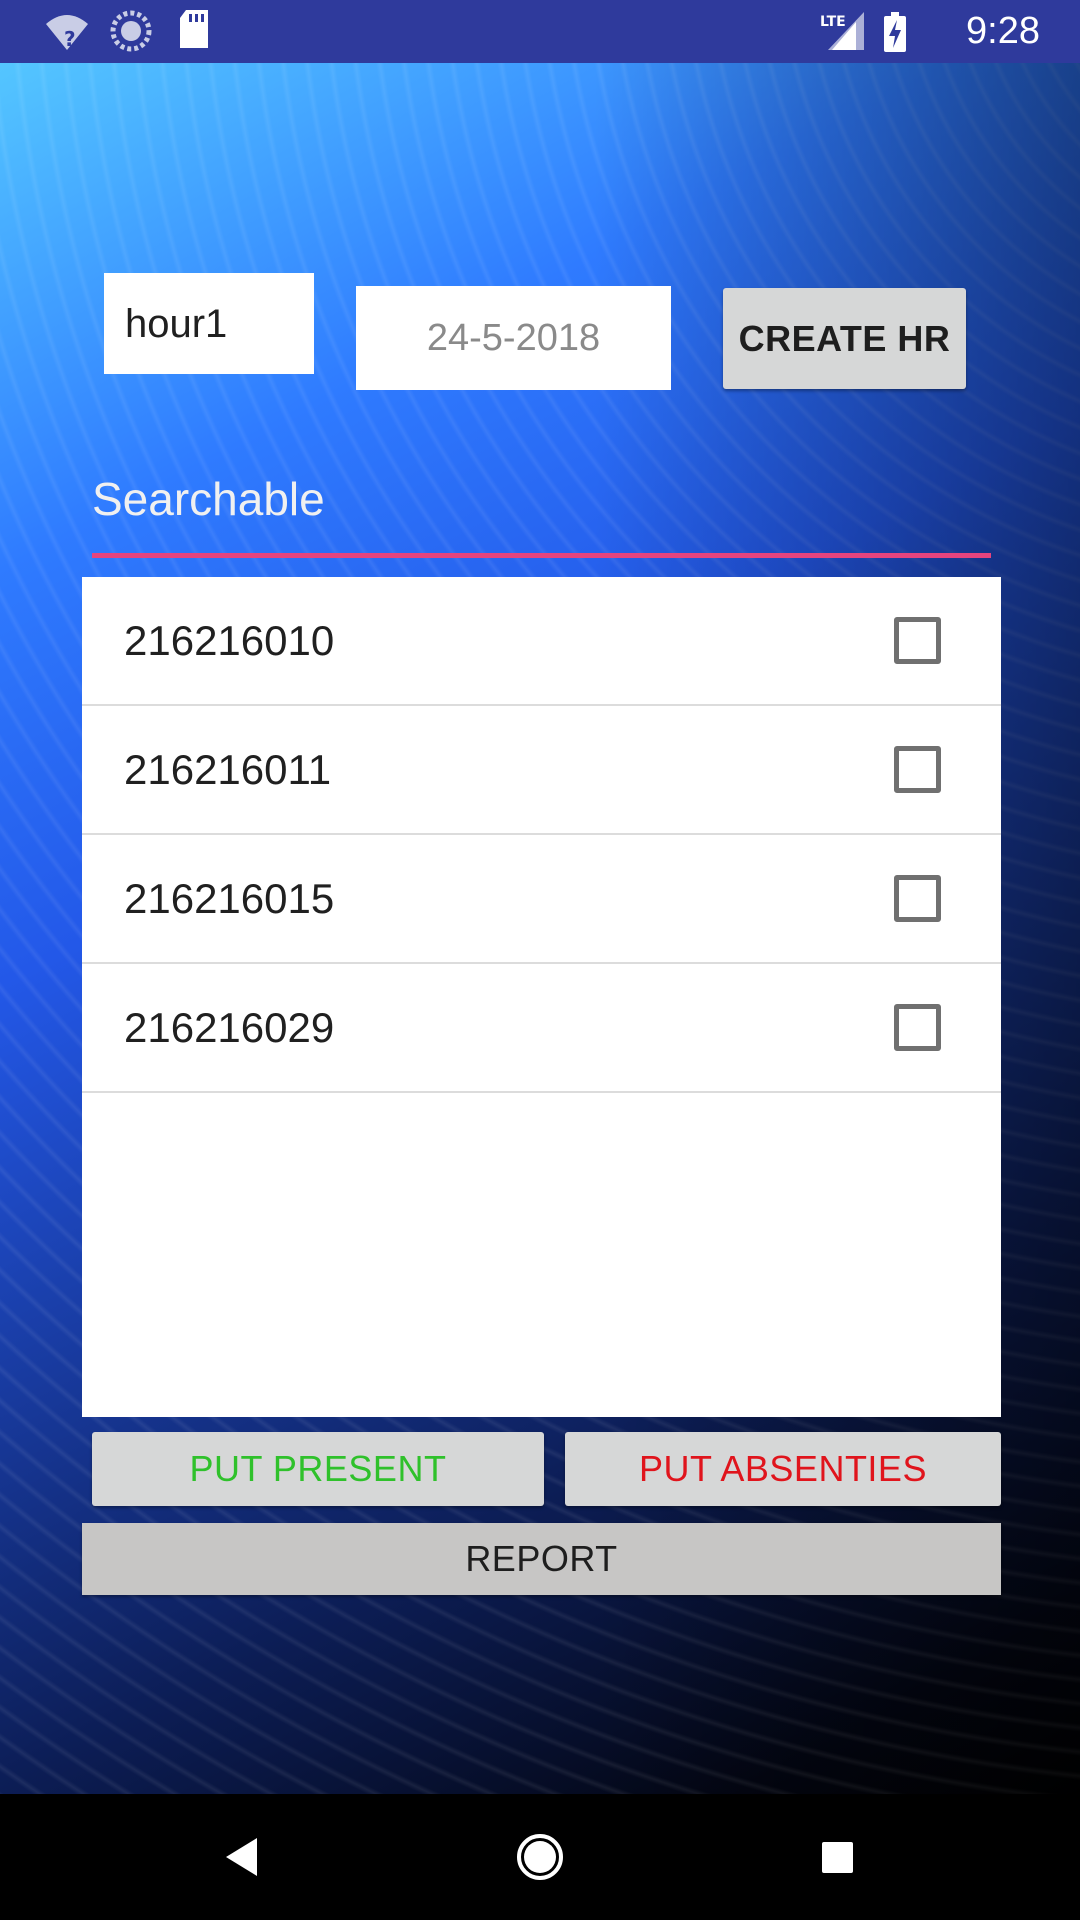  I want to click on status-right-icons: LTE 9:28, so click(930, 31).